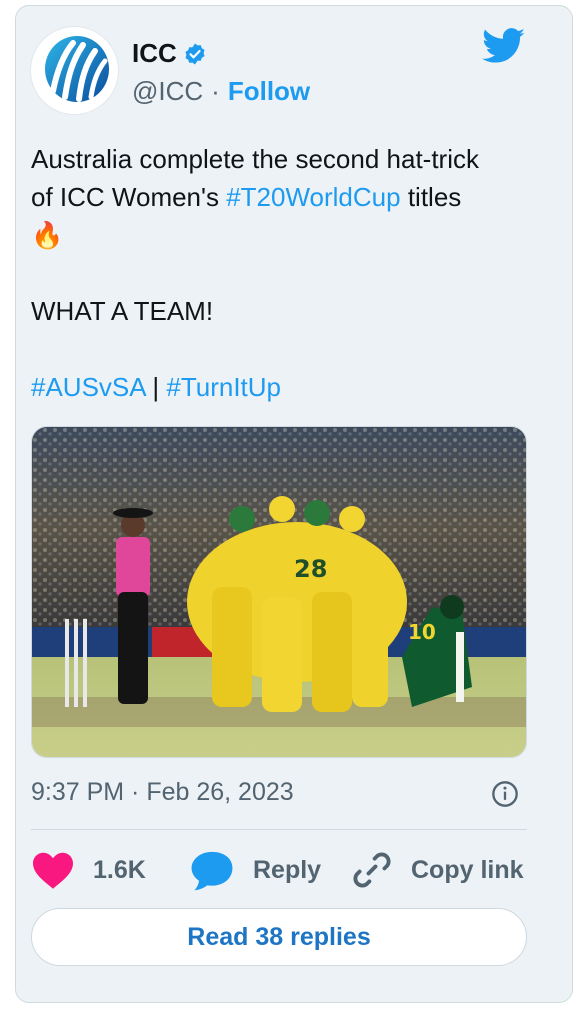  What do you see at coordinates (279, 829) in the screenshot?
I see `divider` at bounding box center [279, 829].